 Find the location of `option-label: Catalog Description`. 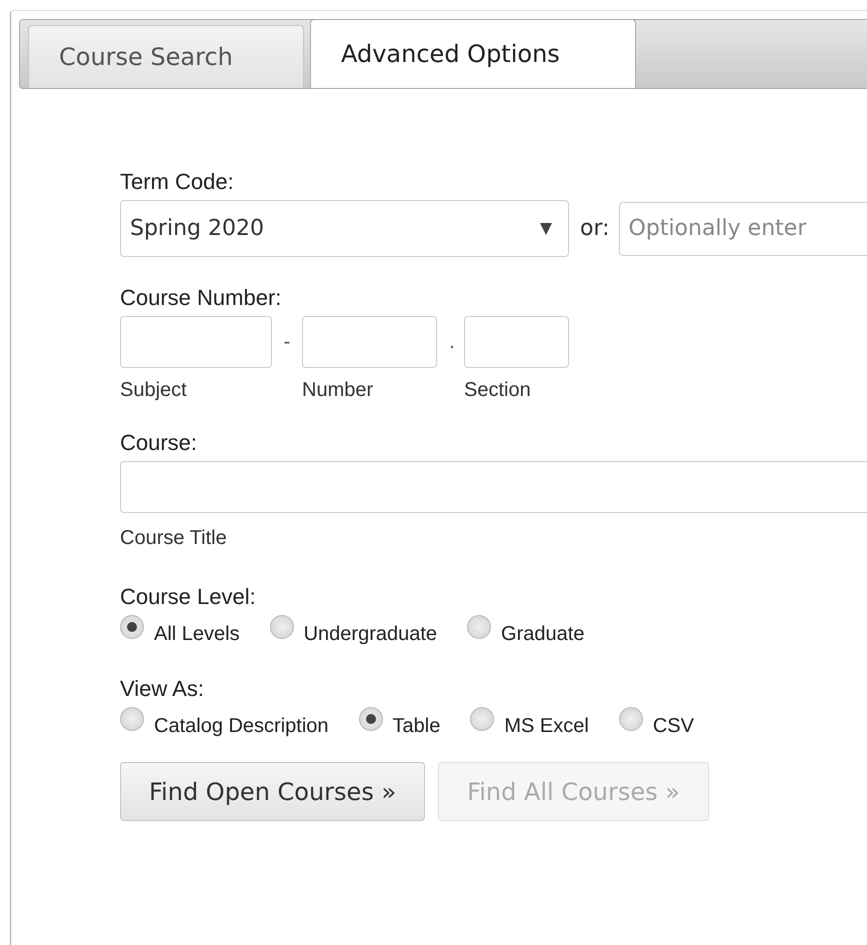

option-label: Catalog Description is located at coordinates (241, 726).